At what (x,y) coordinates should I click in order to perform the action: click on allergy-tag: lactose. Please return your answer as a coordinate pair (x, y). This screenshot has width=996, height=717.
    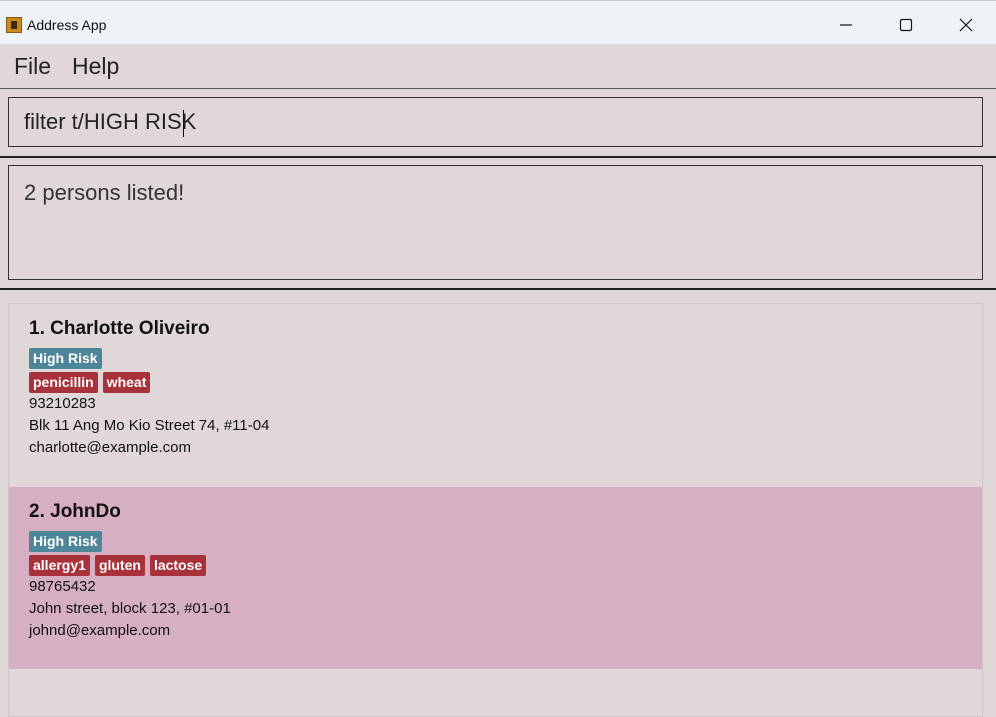
    Looking at the image, I should click on (178, 565).